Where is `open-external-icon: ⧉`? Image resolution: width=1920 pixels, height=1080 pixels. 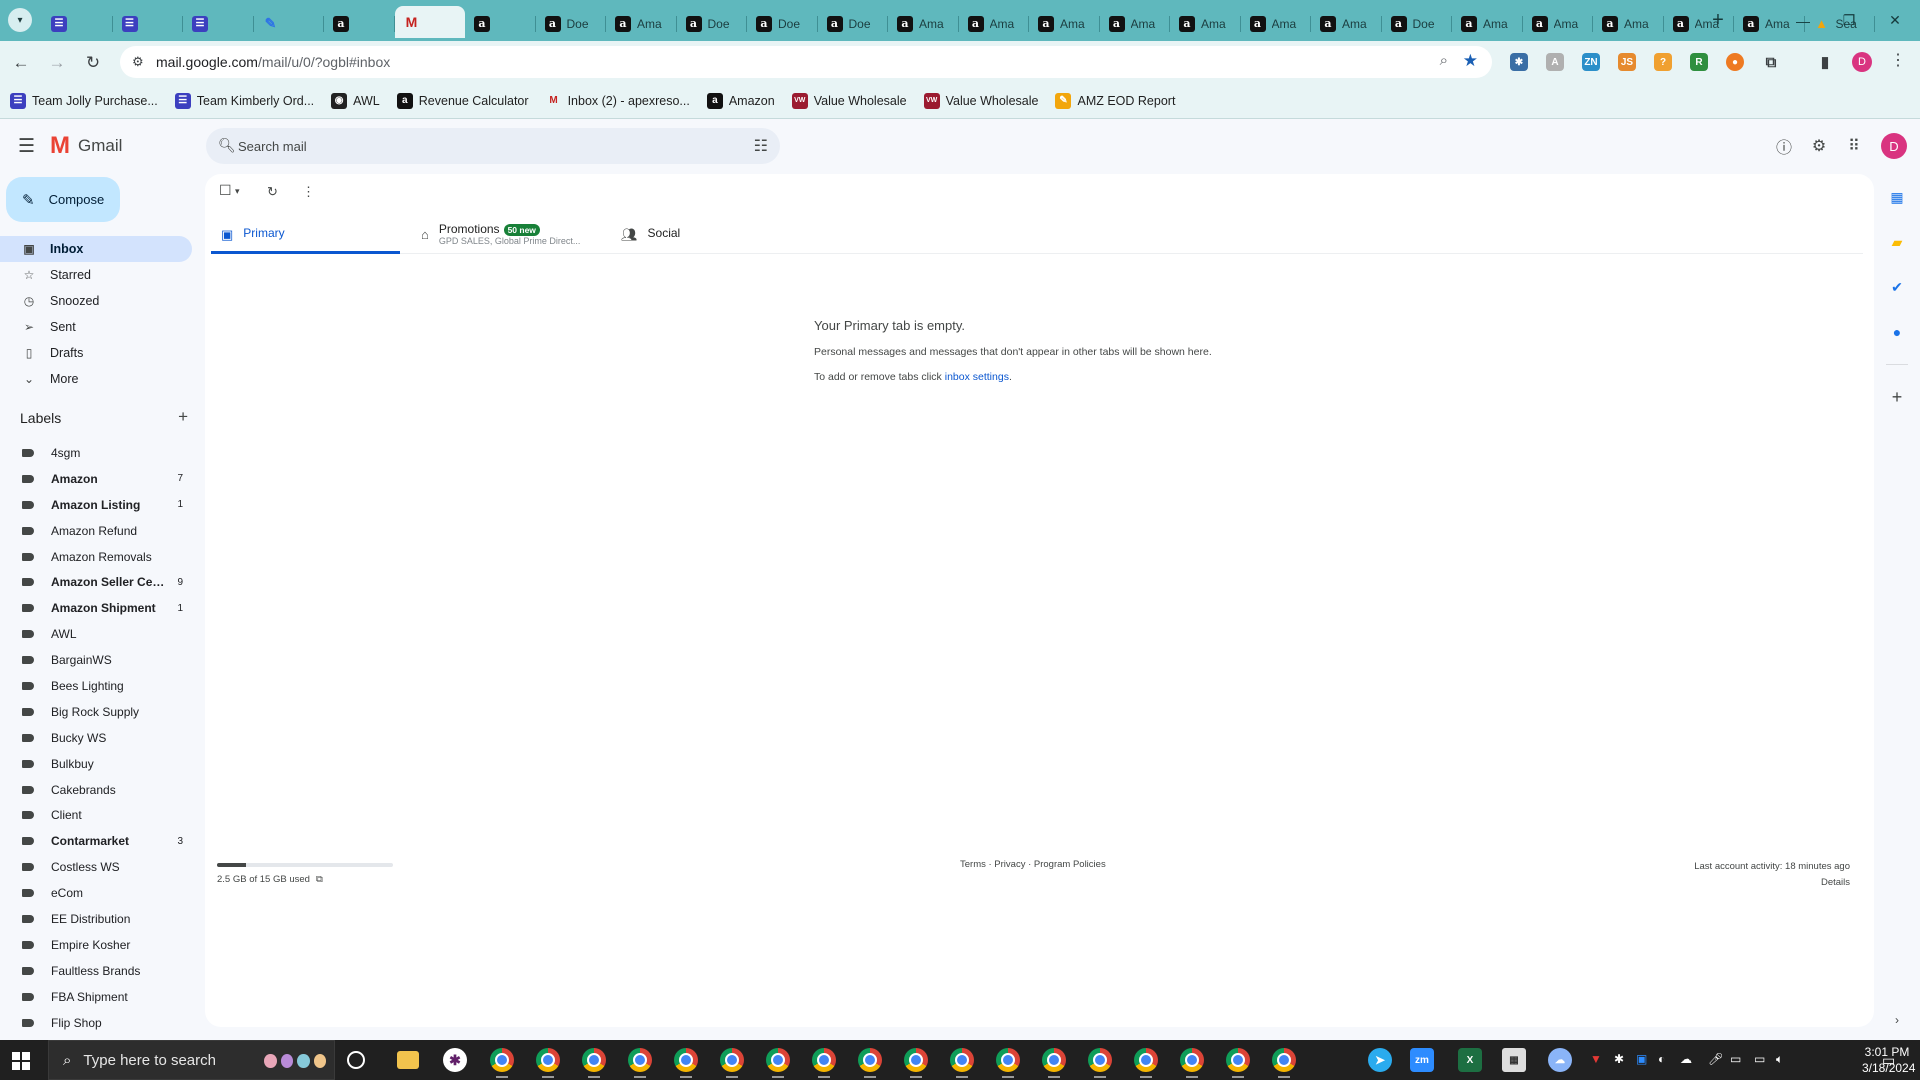 open-external-icon: ⧉ is located at coordinates (319, 879).